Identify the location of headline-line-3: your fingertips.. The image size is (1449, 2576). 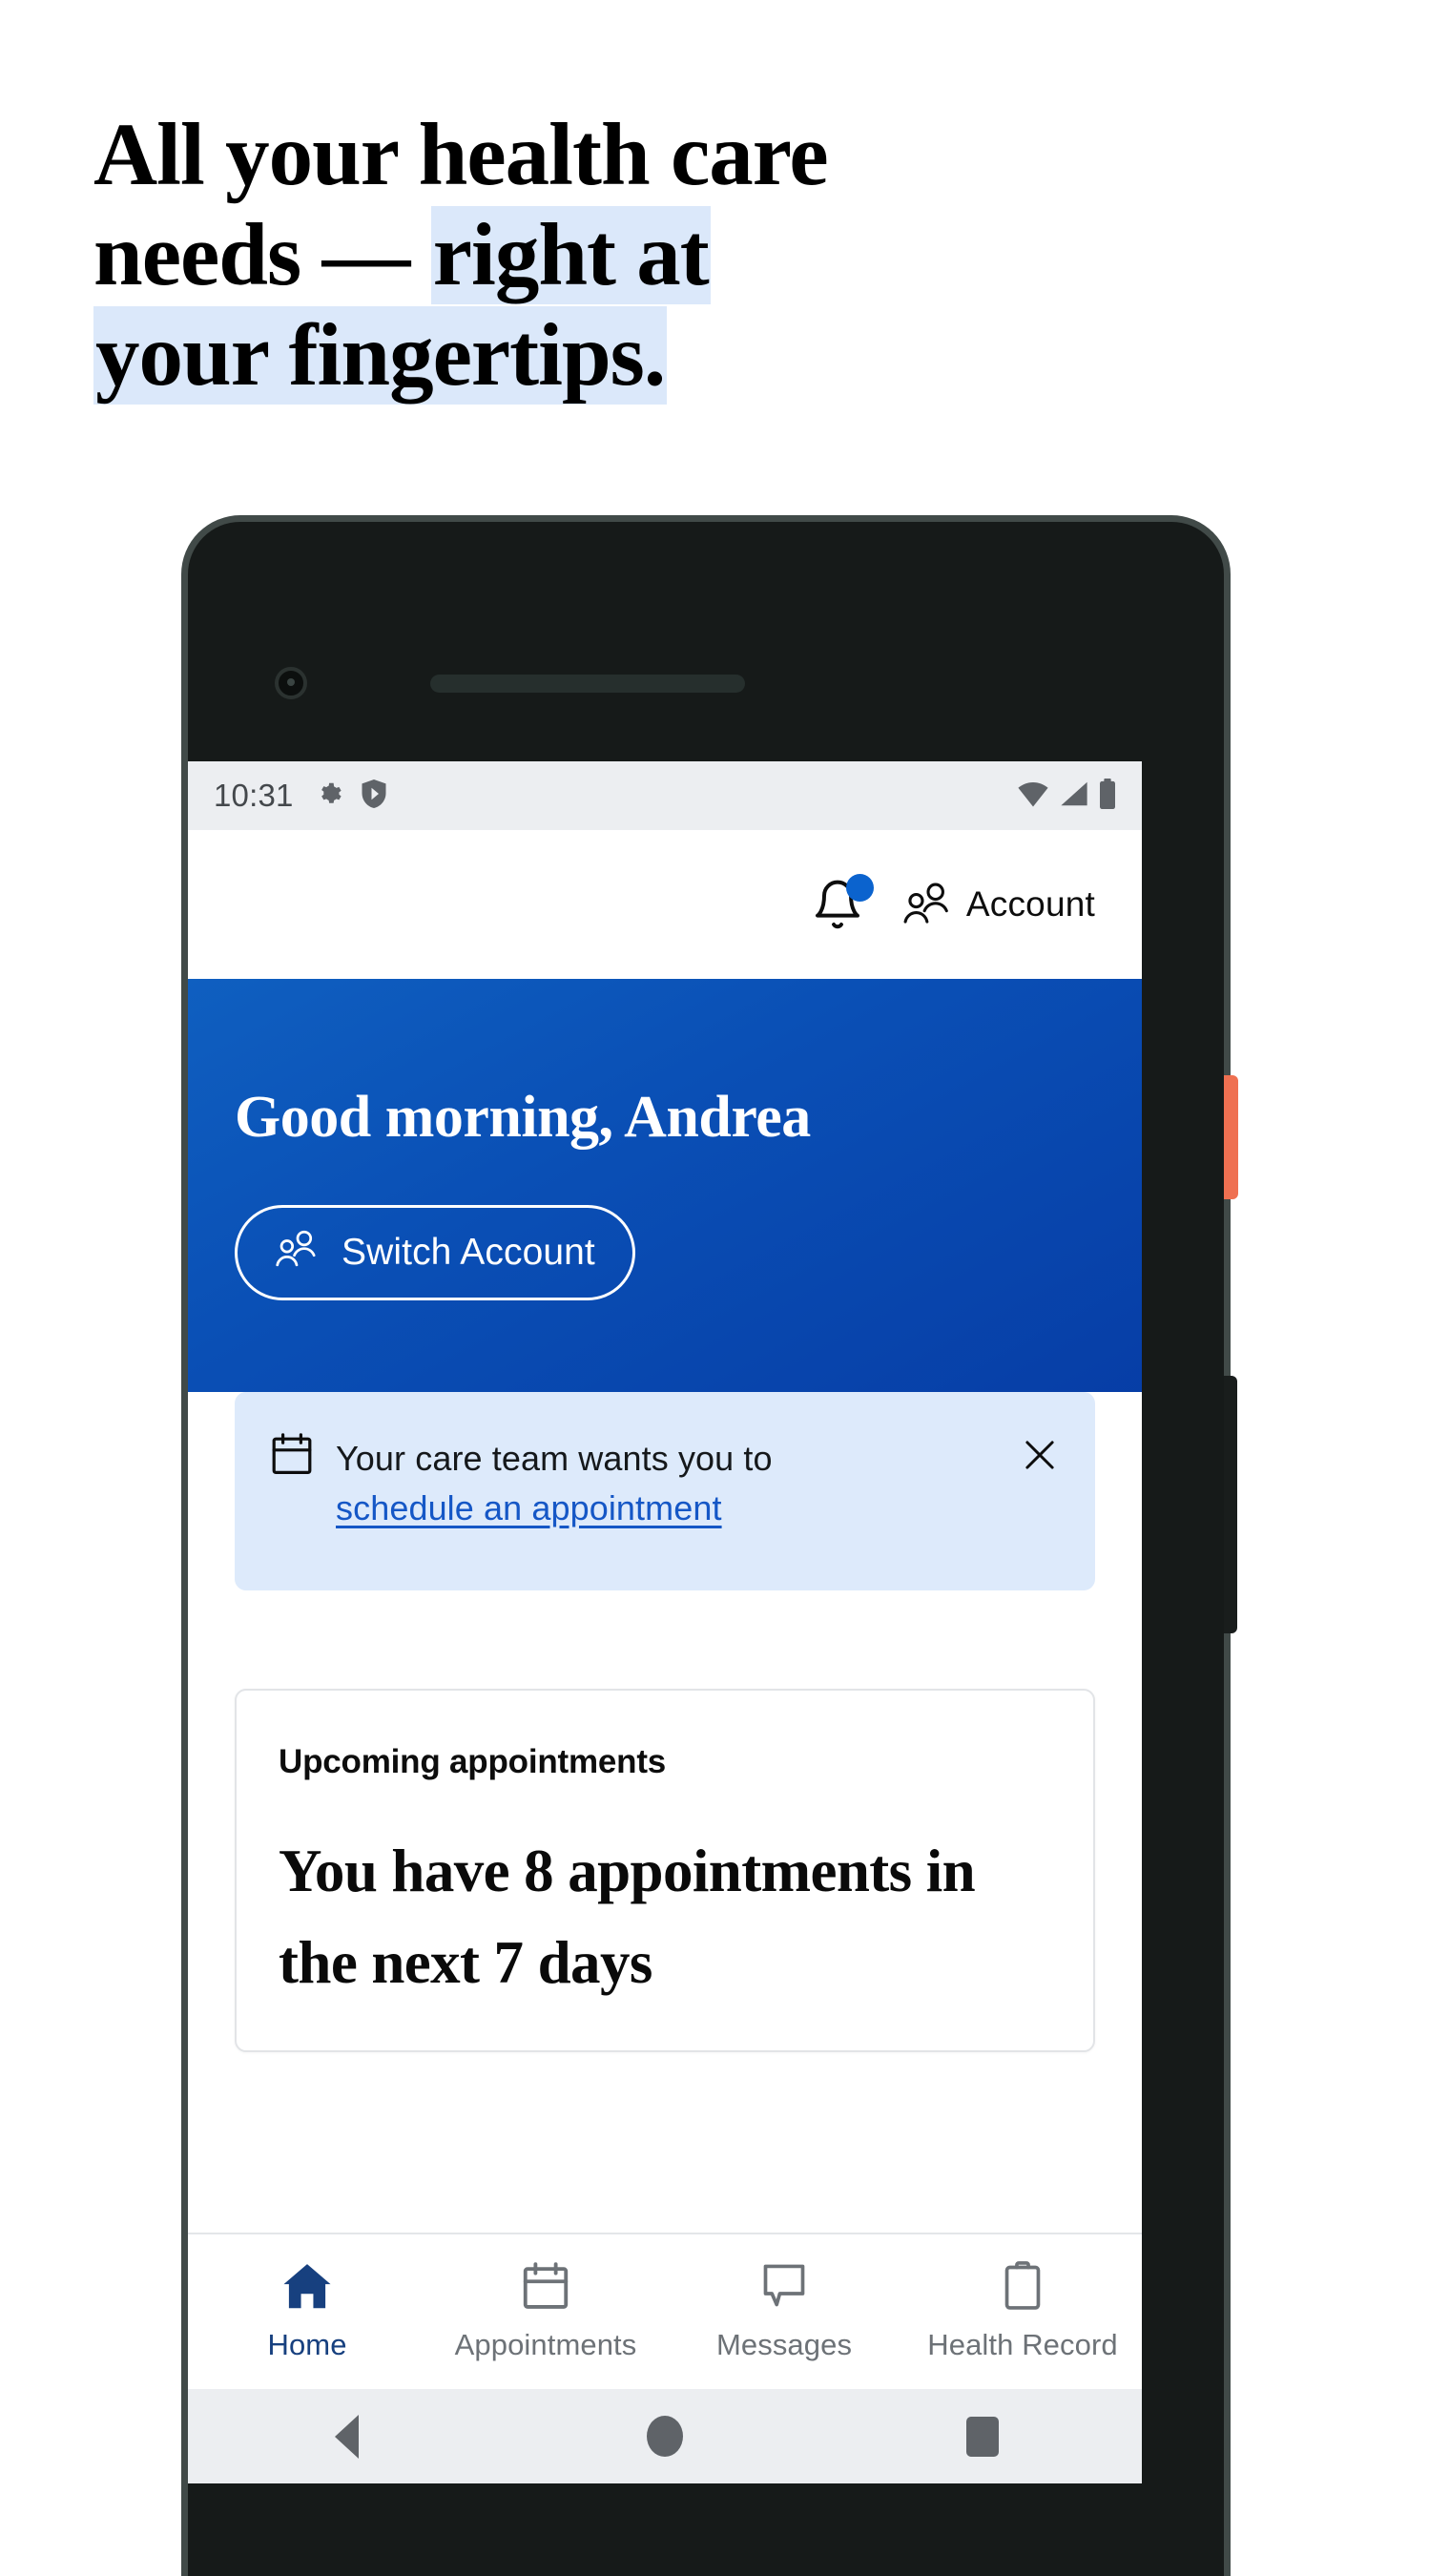
(594, 355).